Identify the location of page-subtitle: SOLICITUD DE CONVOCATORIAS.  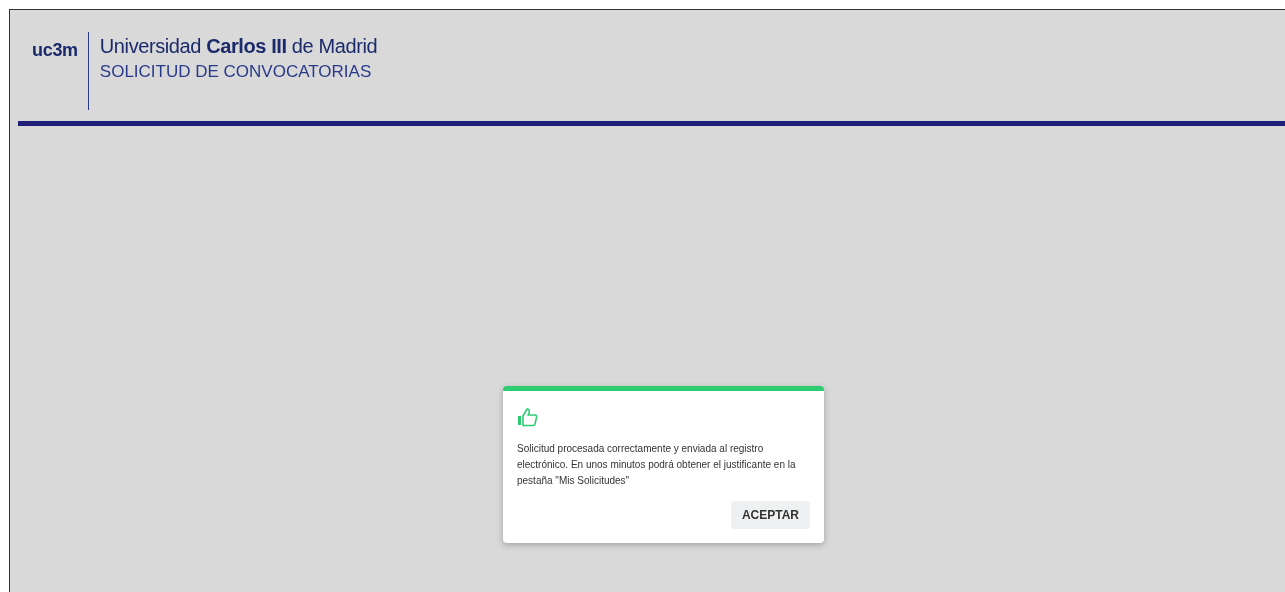
(236, 72).